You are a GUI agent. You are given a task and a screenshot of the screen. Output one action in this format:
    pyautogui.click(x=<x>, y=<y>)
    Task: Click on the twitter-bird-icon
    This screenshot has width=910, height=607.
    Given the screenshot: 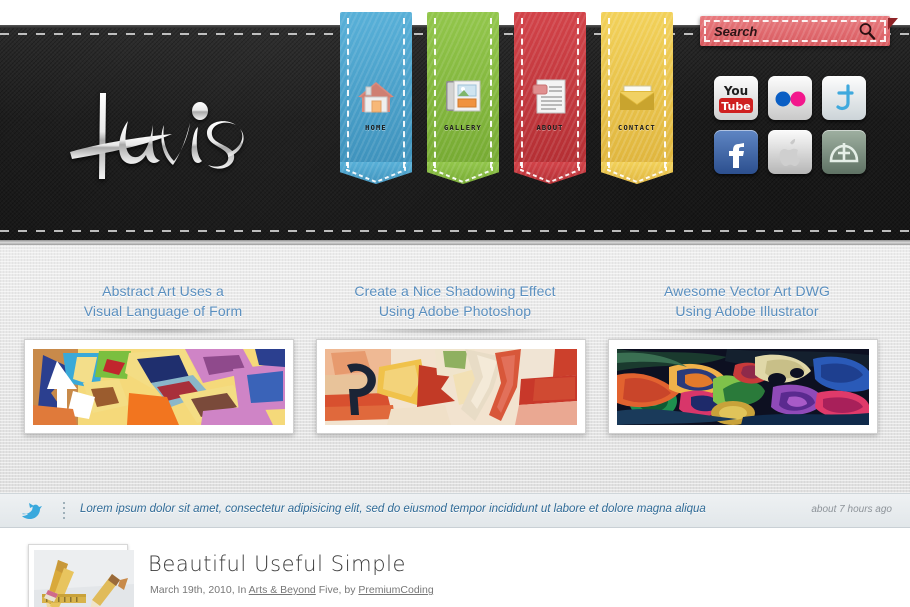 What is the action you would take?
    pyautogui.click(x=32, y=511)
    